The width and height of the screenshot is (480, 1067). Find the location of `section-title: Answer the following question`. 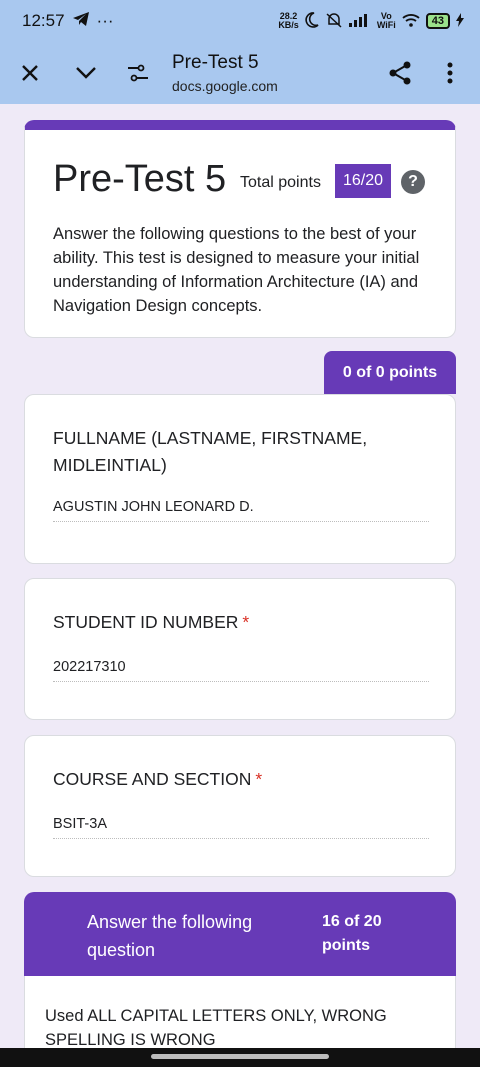

section-title: Answer the following question is located at coordinates (170, 936).